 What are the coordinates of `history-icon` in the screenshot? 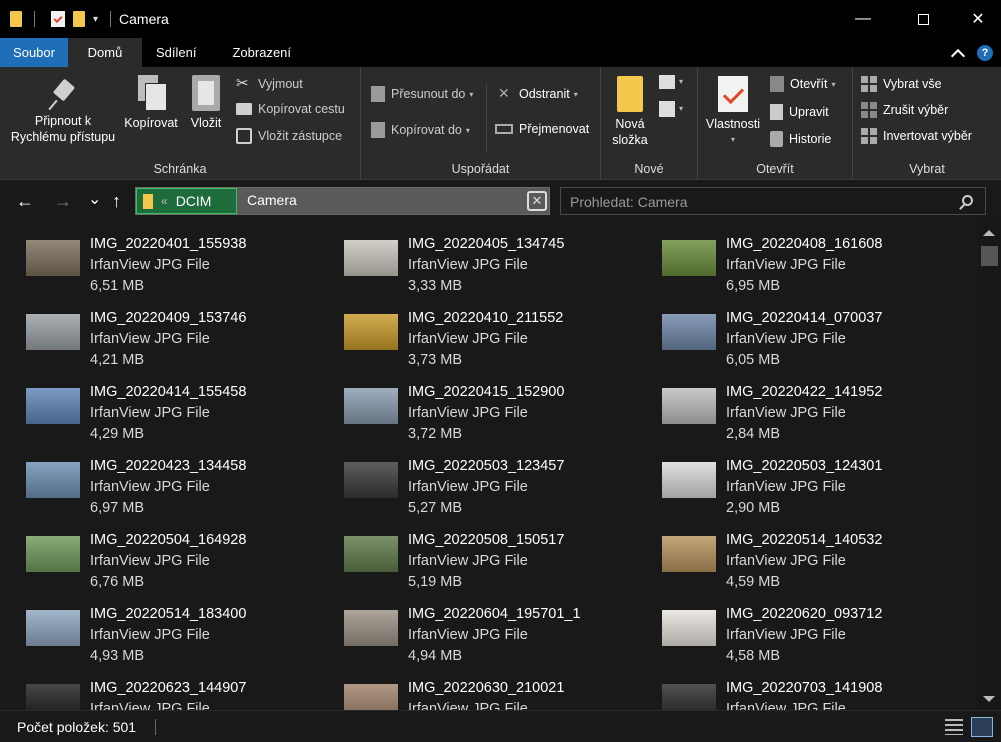 It's located at (776, 139).